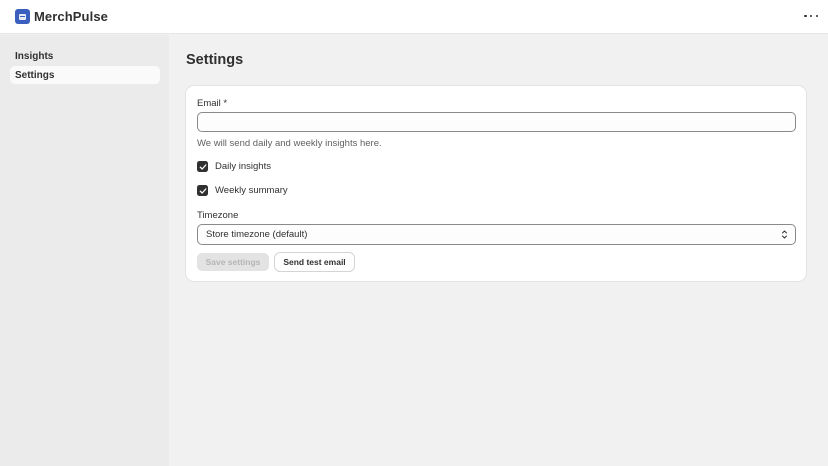 This screenshot has height=466, width=828. I want to click on timezone-label: Timezone, so click(218, 215).